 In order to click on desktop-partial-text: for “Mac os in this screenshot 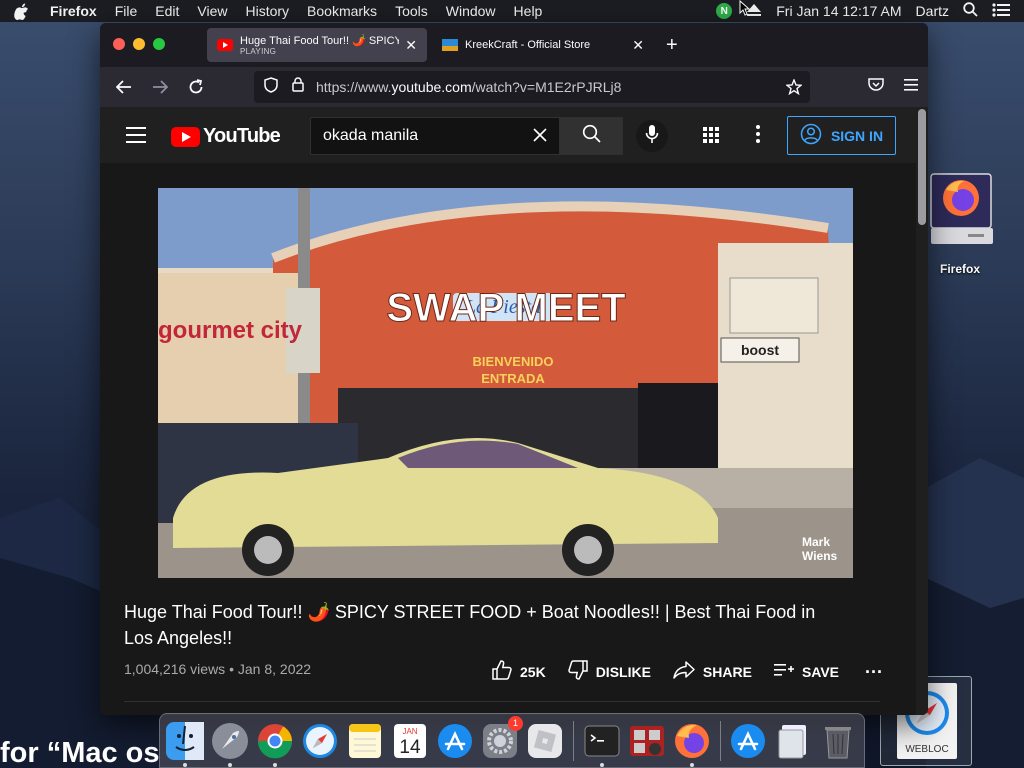, I will do `click(80, 752)`.